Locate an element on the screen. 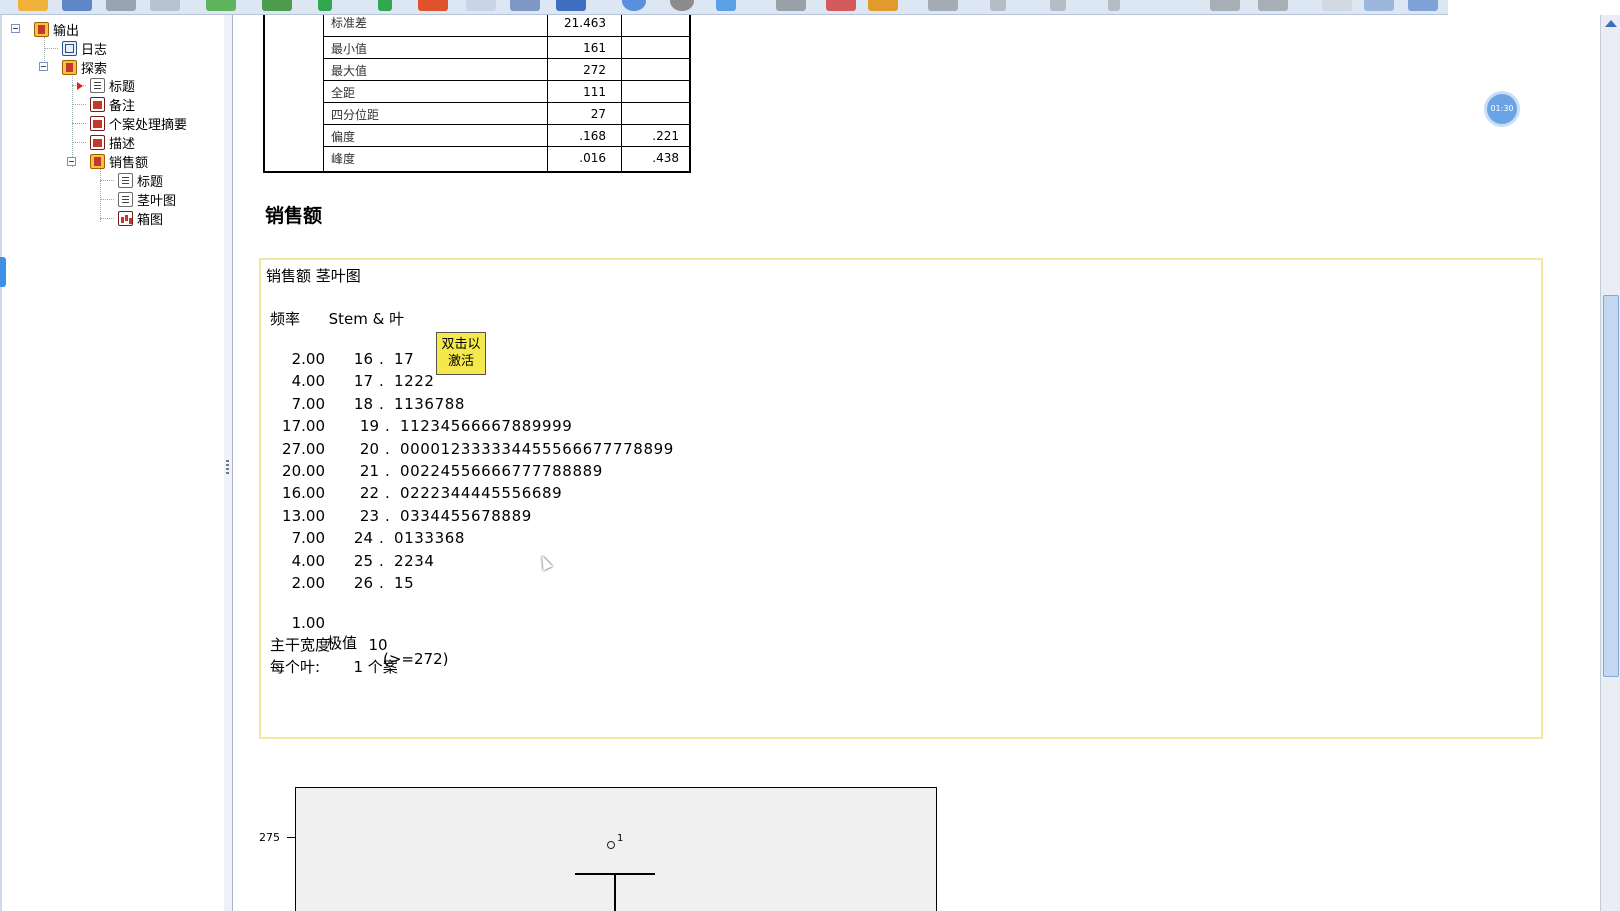  tree-item-sales-title: 标题 is located at coordinates (140, 180).